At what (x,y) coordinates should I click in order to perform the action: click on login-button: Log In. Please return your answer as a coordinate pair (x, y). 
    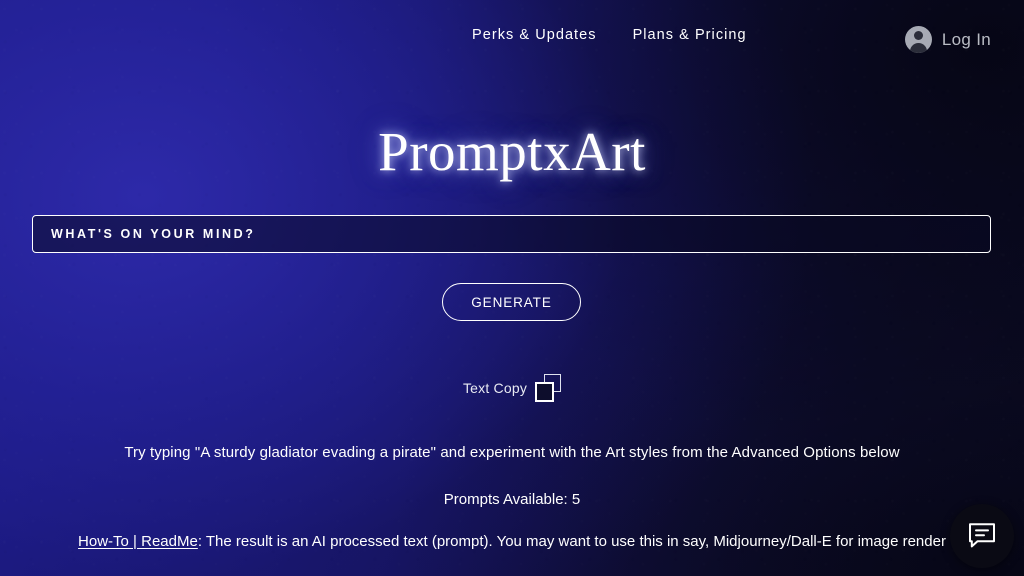
    Looking at the image, I should click on (947, 39).